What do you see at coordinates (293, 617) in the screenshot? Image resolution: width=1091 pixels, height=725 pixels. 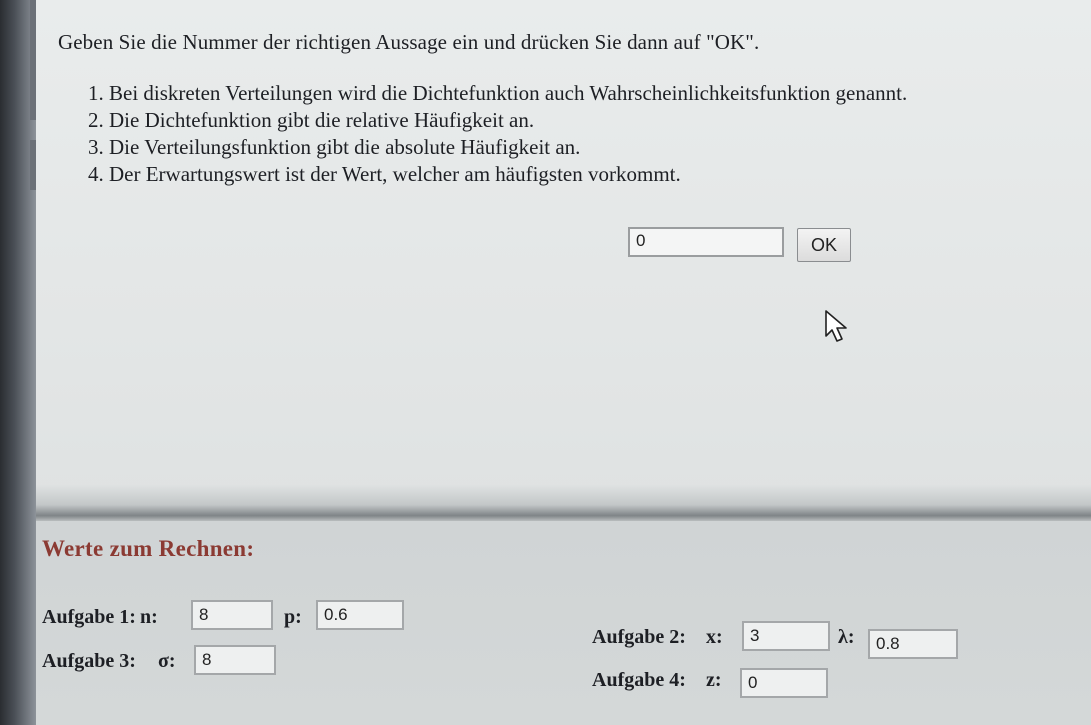 I see `task1-p-label: p:` at bounding box center [293, 617].